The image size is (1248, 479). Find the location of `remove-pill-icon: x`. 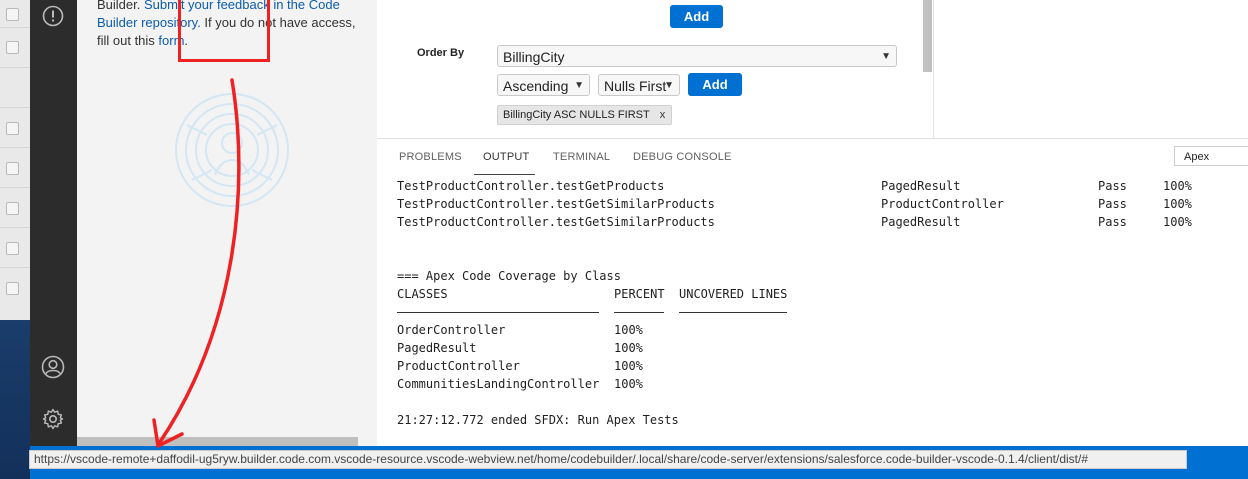

remove-pill-icon: x is located at coordinates (663, 115).